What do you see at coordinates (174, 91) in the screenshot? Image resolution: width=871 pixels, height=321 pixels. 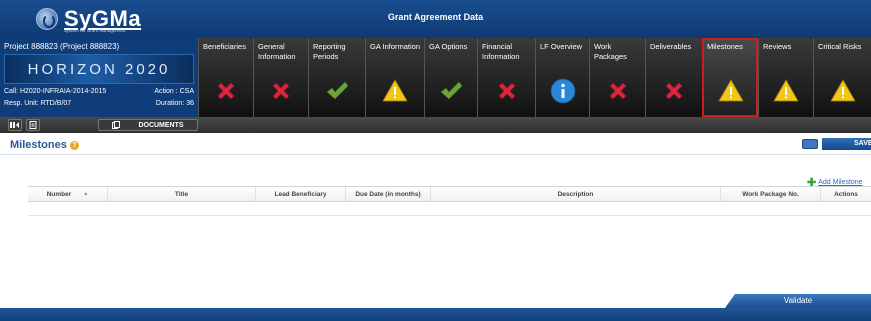 I see `action-info: Action : CSA` at bounding box center [174, 91].